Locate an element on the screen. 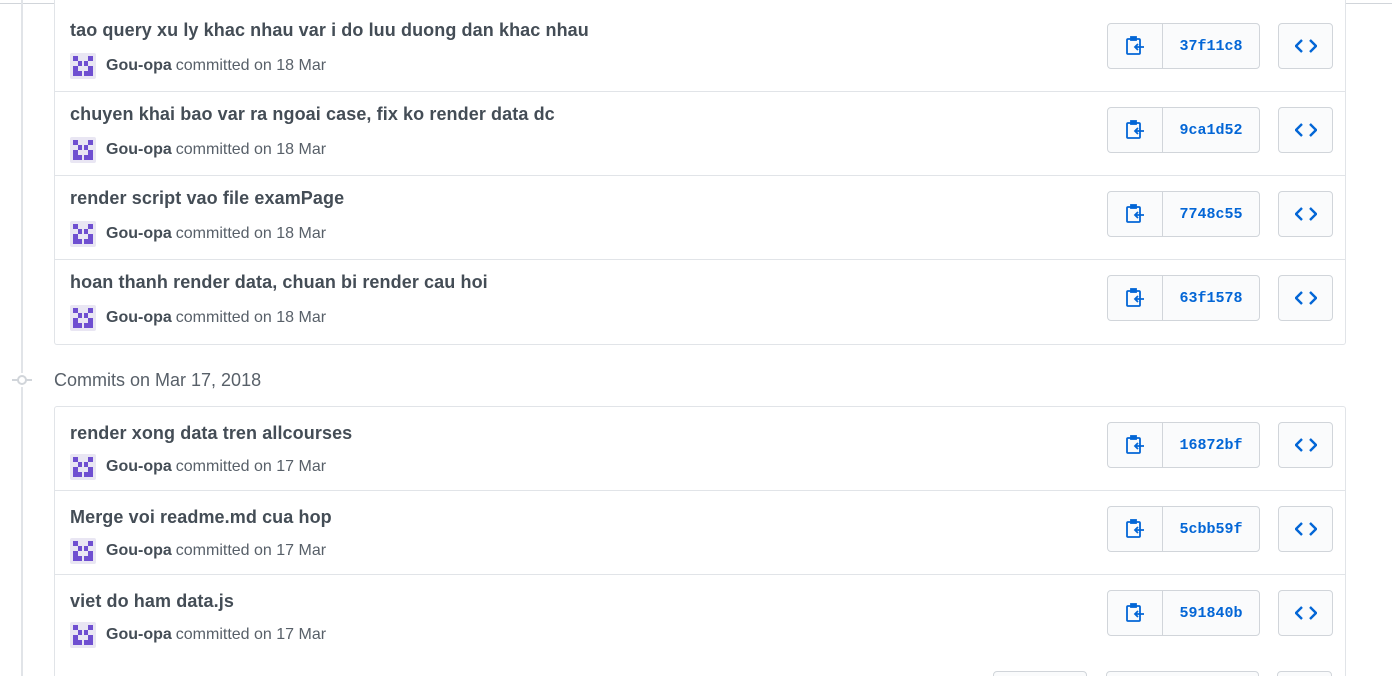  git-commit-icon is located at coordinates (22, 380).